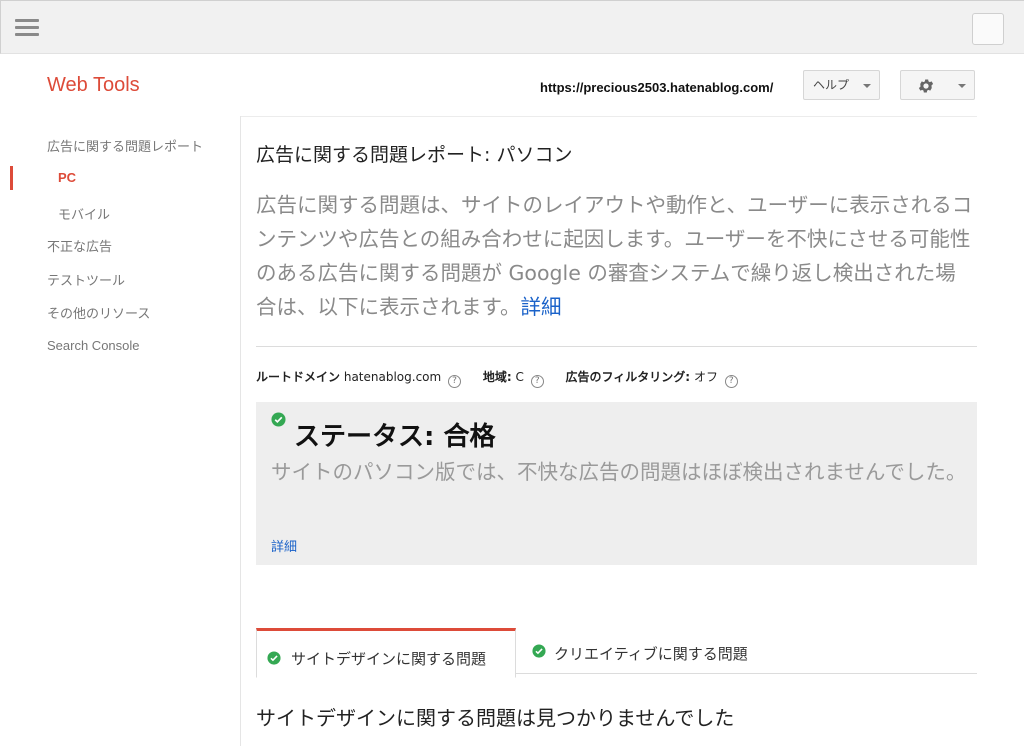  I want to click on sidebar-item-mobile: モバイル, so click(84, 213).